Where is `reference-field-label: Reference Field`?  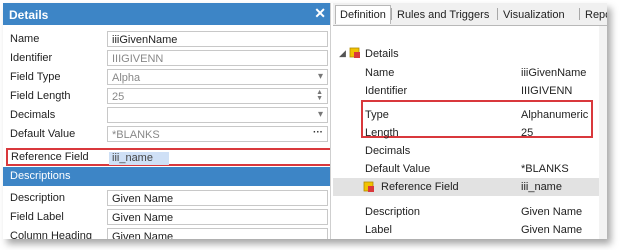
reference-field-label: Reference Field is located at coordinates (50, 157).